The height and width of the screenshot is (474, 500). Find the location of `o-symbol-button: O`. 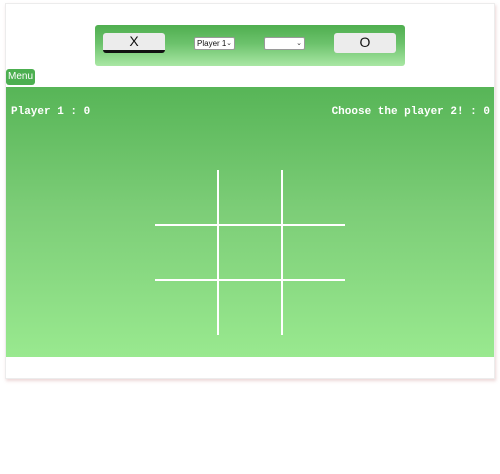

o-symbol-button: O is located at coordinates (365, 43).